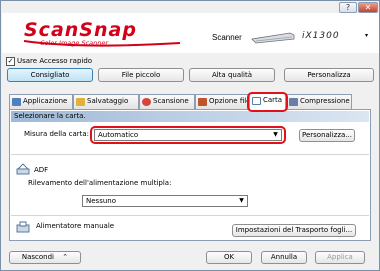  I want to click on scanner-label: Scanner, so click(227, 37).